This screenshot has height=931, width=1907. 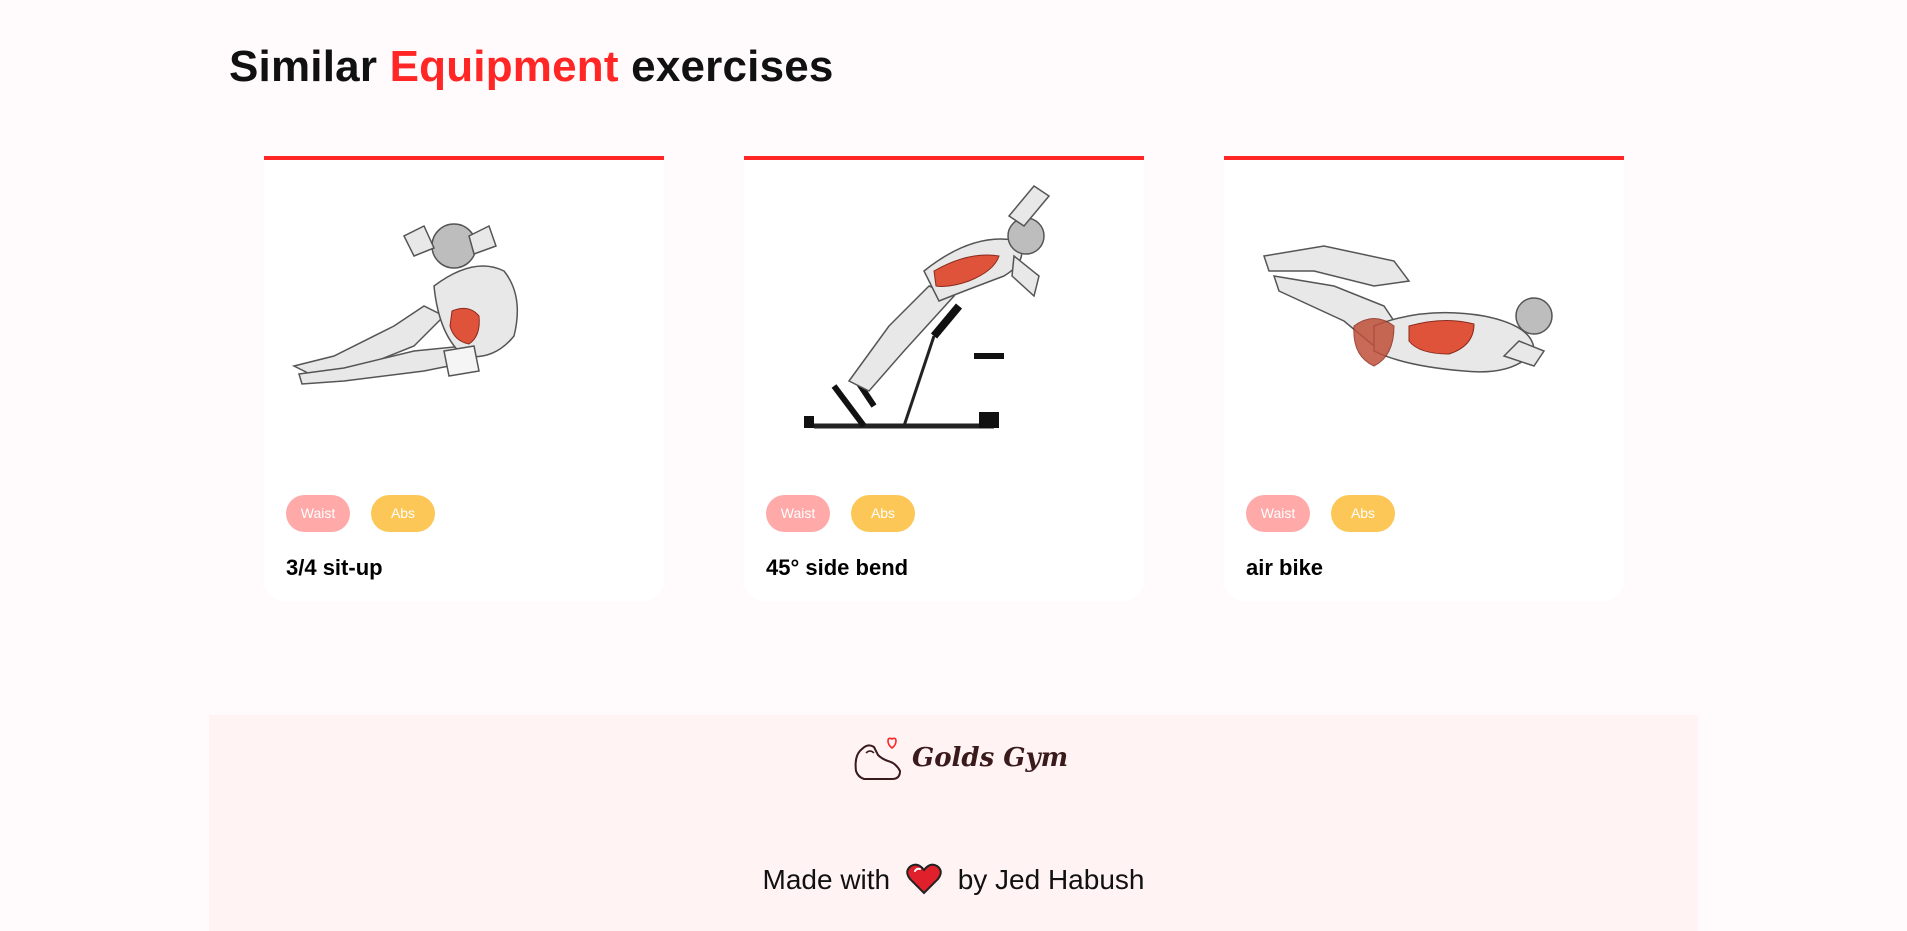 I want to click on exercise-card: Waist Abs 3/4 sit-up, so click(x=464, y=378).